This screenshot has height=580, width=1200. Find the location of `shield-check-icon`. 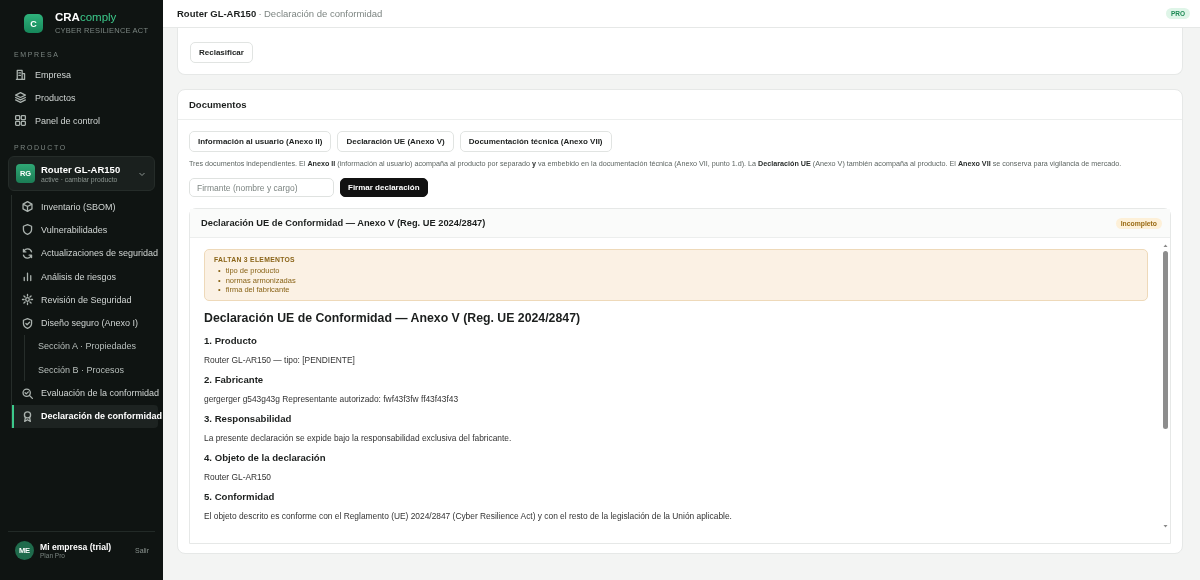

shield-check-icon is located at coordinates (27, 323).